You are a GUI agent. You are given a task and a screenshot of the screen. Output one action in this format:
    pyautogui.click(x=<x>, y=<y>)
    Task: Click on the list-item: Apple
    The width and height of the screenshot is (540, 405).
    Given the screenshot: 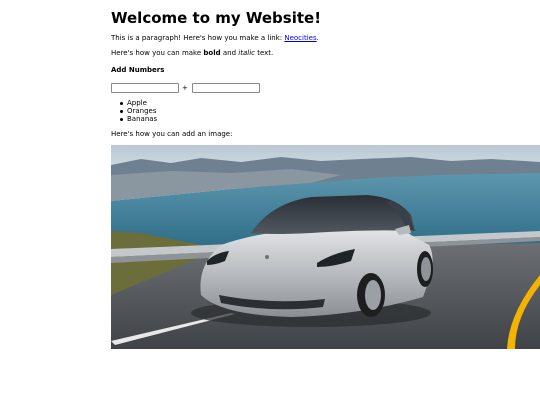 What is the action you would take?
    pyautogui.click(x=138, y=103)
    